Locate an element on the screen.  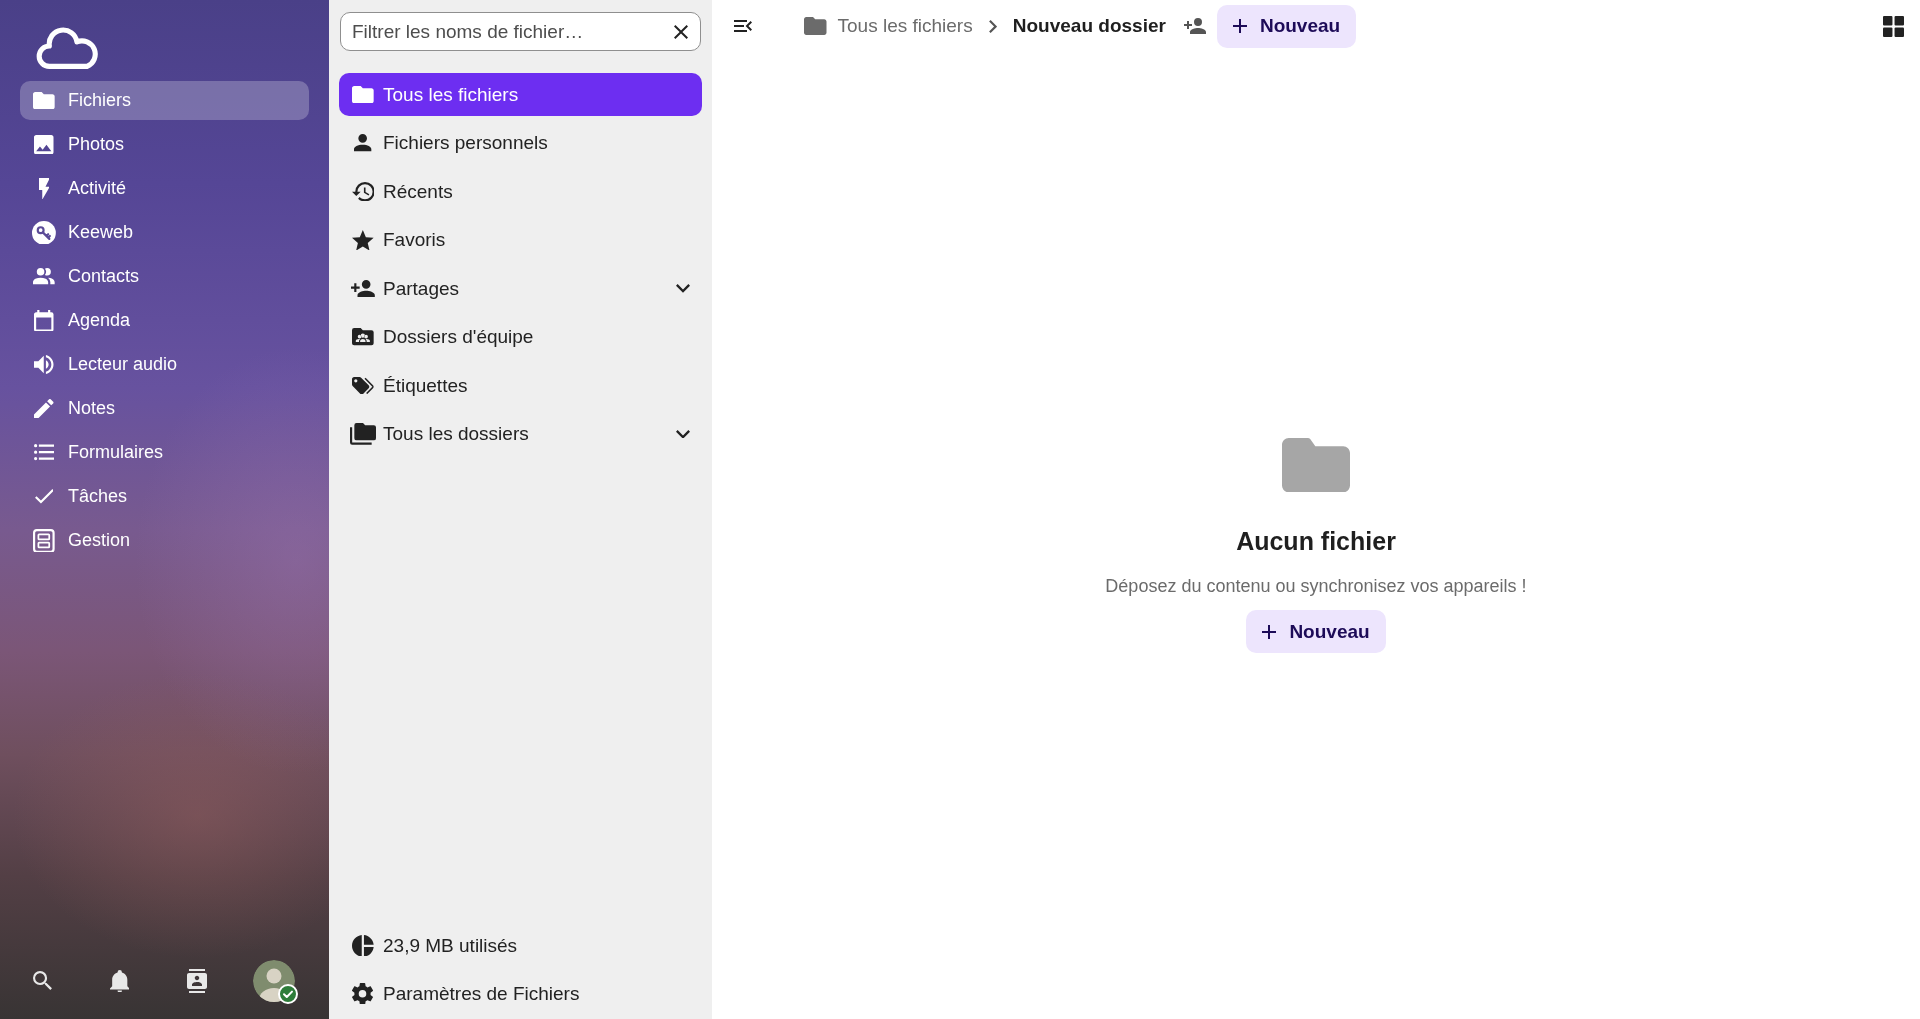
files-nav-item: Tous les fichiers is located at coordinates (520, 94).